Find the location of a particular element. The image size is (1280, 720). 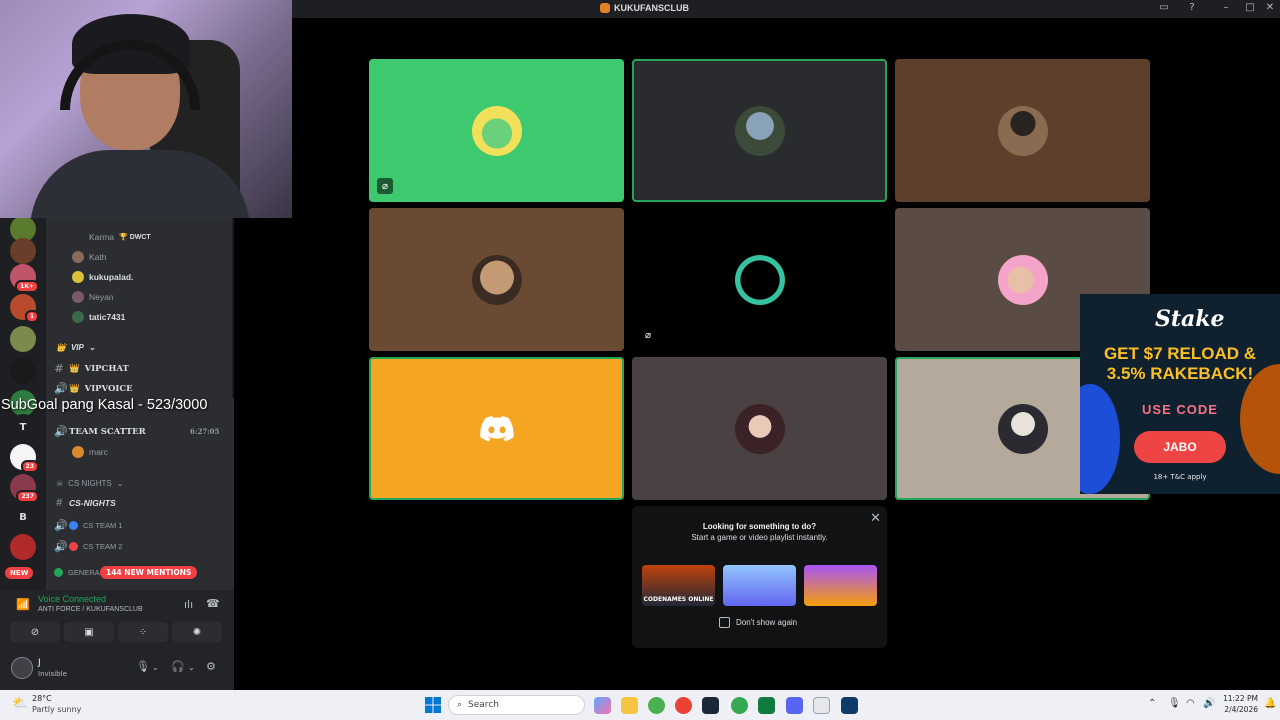

category-cs-nights: ☠ CS NIGHTS ⌄ is located at coordinates (89, 483).